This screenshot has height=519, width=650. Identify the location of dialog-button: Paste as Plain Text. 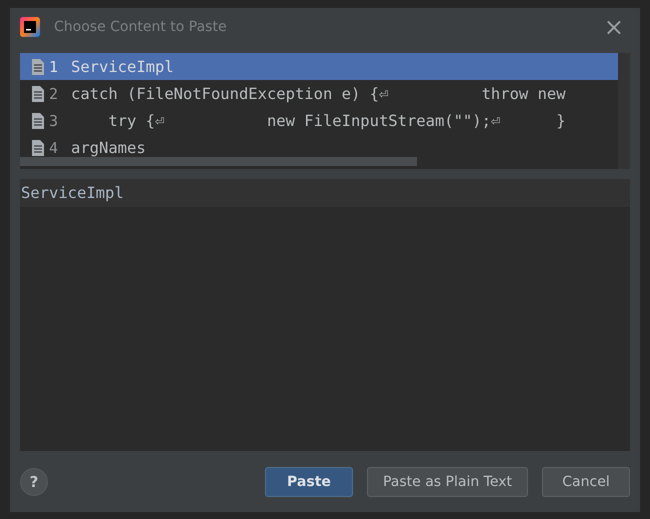
(447, 481).